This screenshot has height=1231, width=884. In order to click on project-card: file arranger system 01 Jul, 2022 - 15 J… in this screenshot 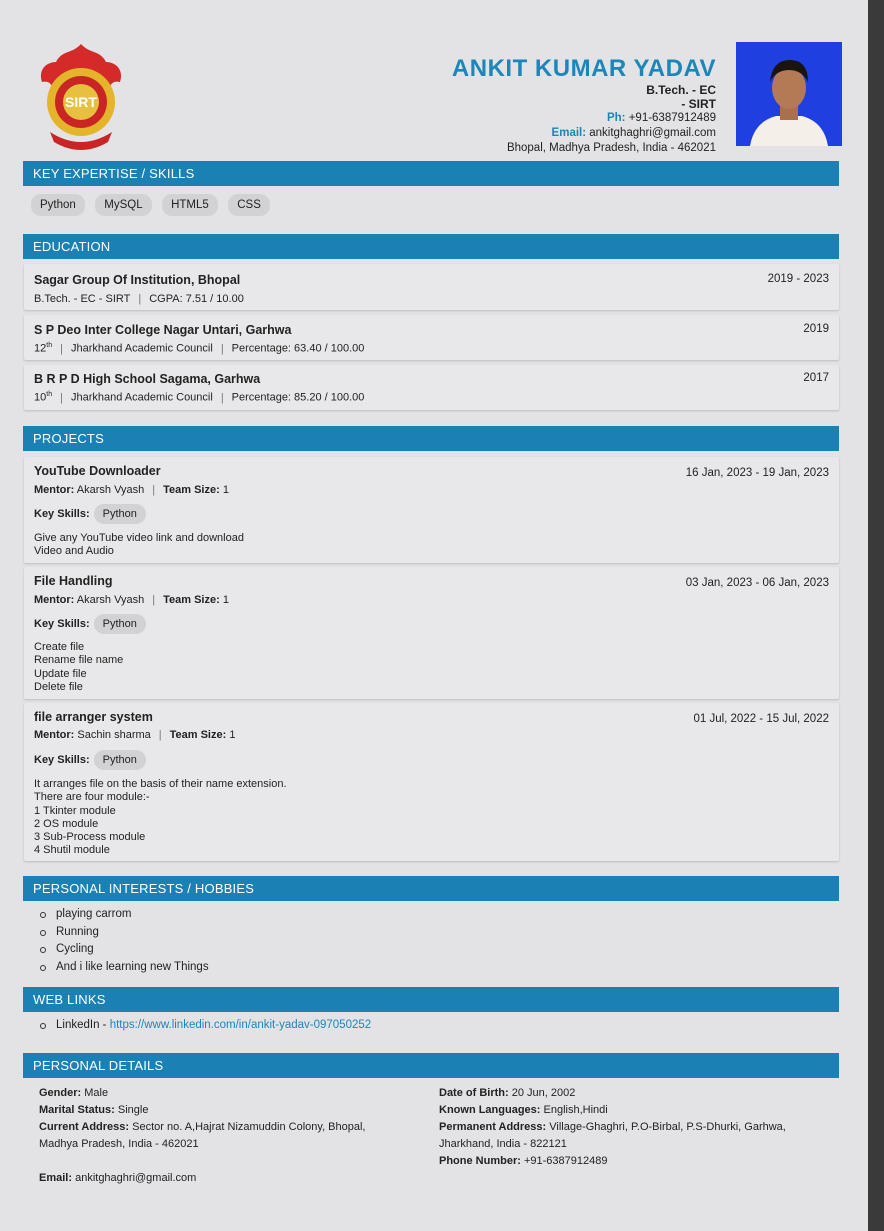, I will do `click(431, 782)`.